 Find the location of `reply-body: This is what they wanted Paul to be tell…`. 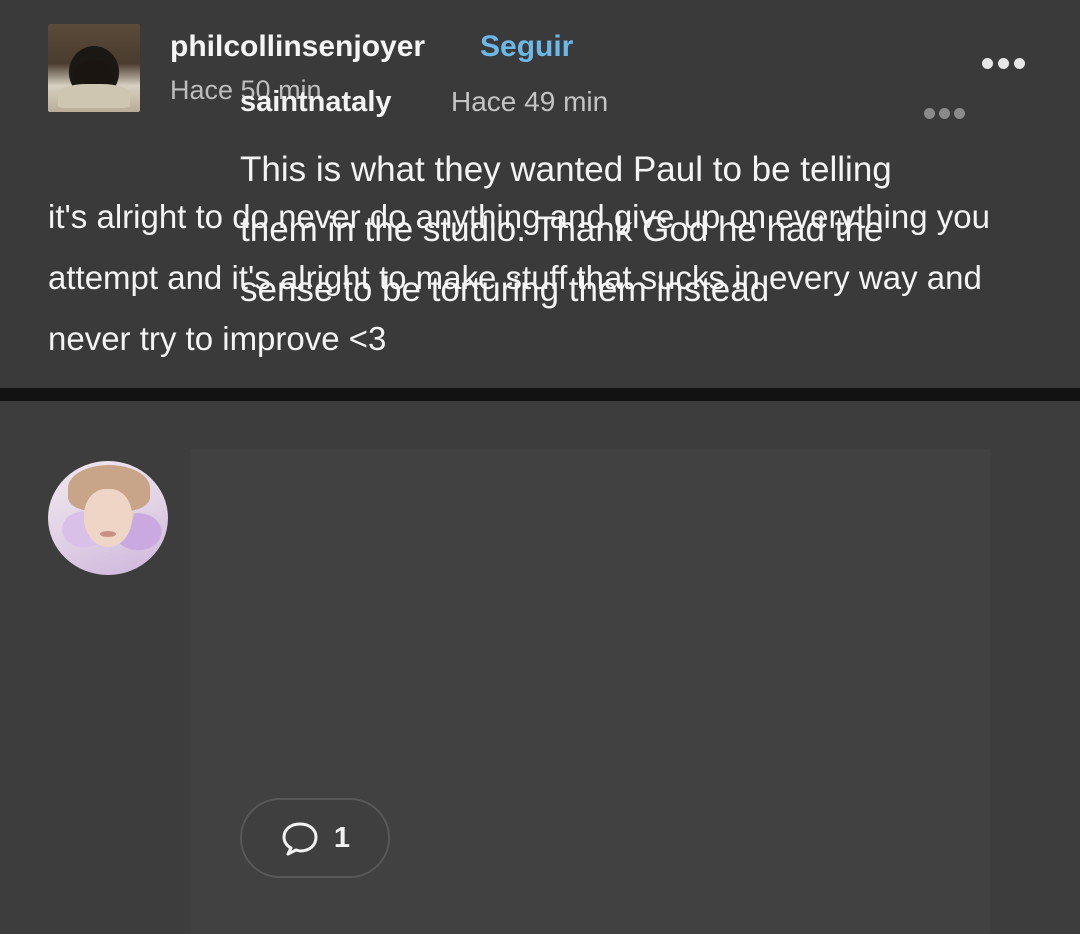

reply-body: This is what they wanted Paul to be tell… is located at coordinates (566, 229).